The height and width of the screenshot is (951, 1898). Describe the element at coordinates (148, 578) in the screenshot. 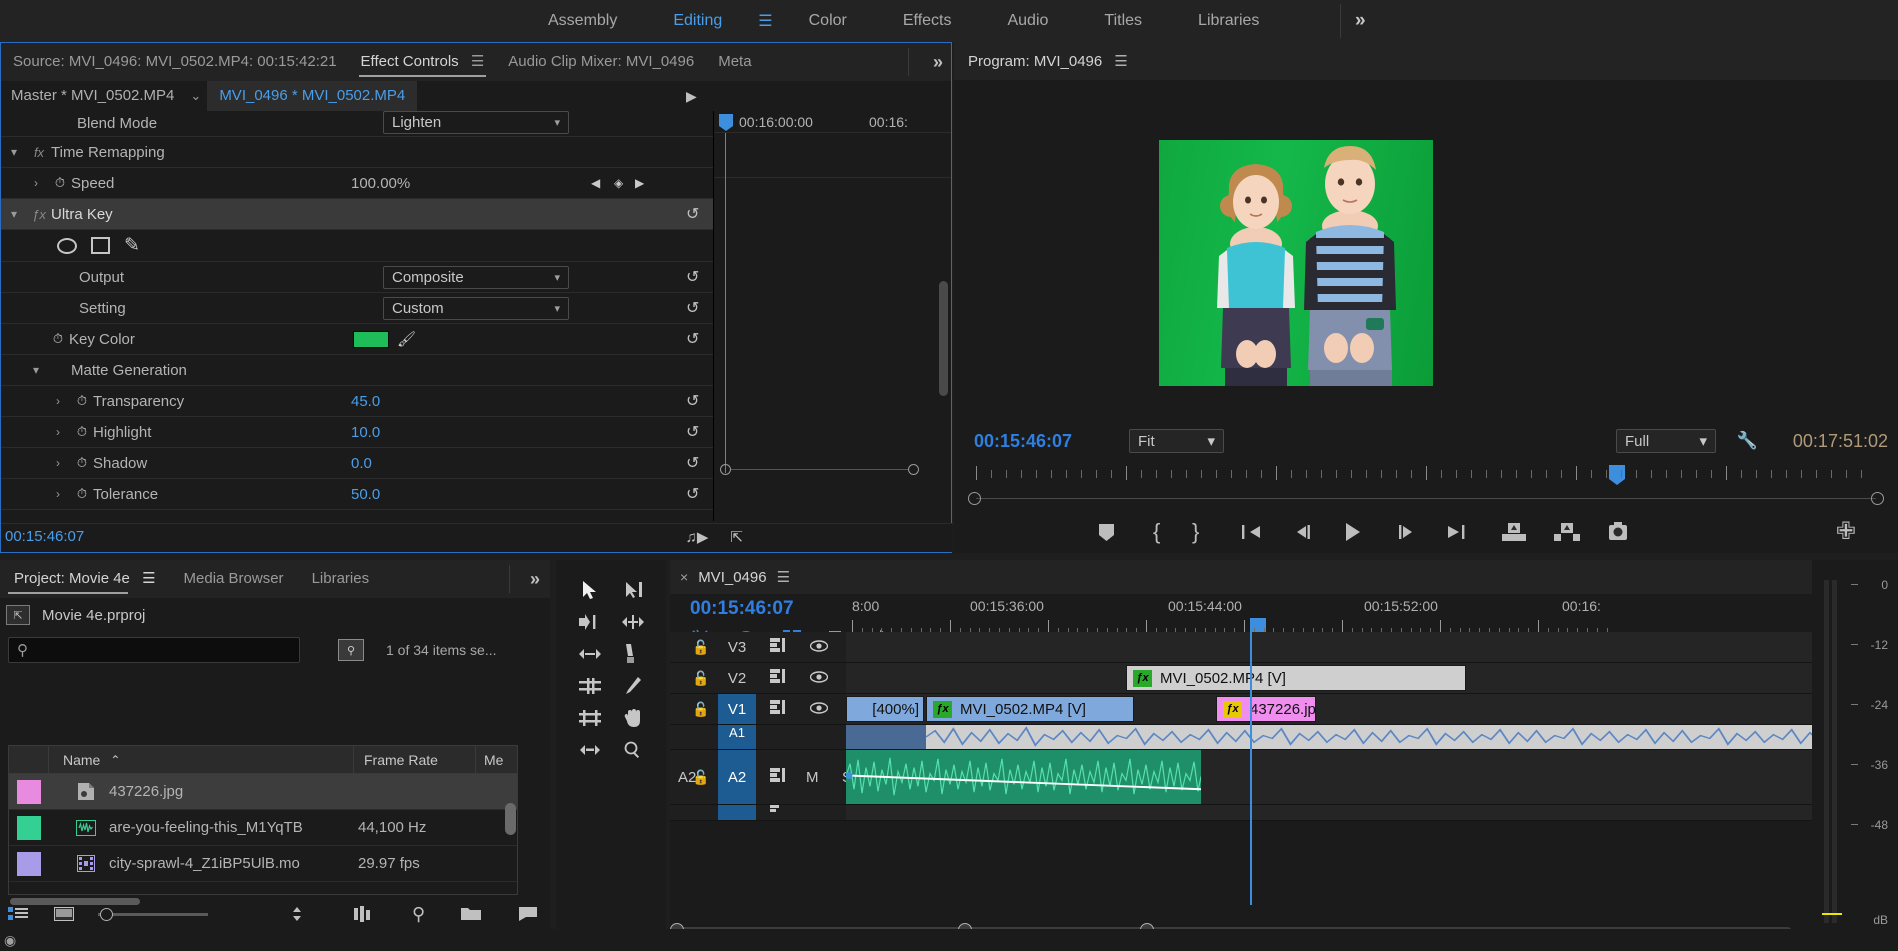

I see `project-hamburger-icon: ☰` at that location.